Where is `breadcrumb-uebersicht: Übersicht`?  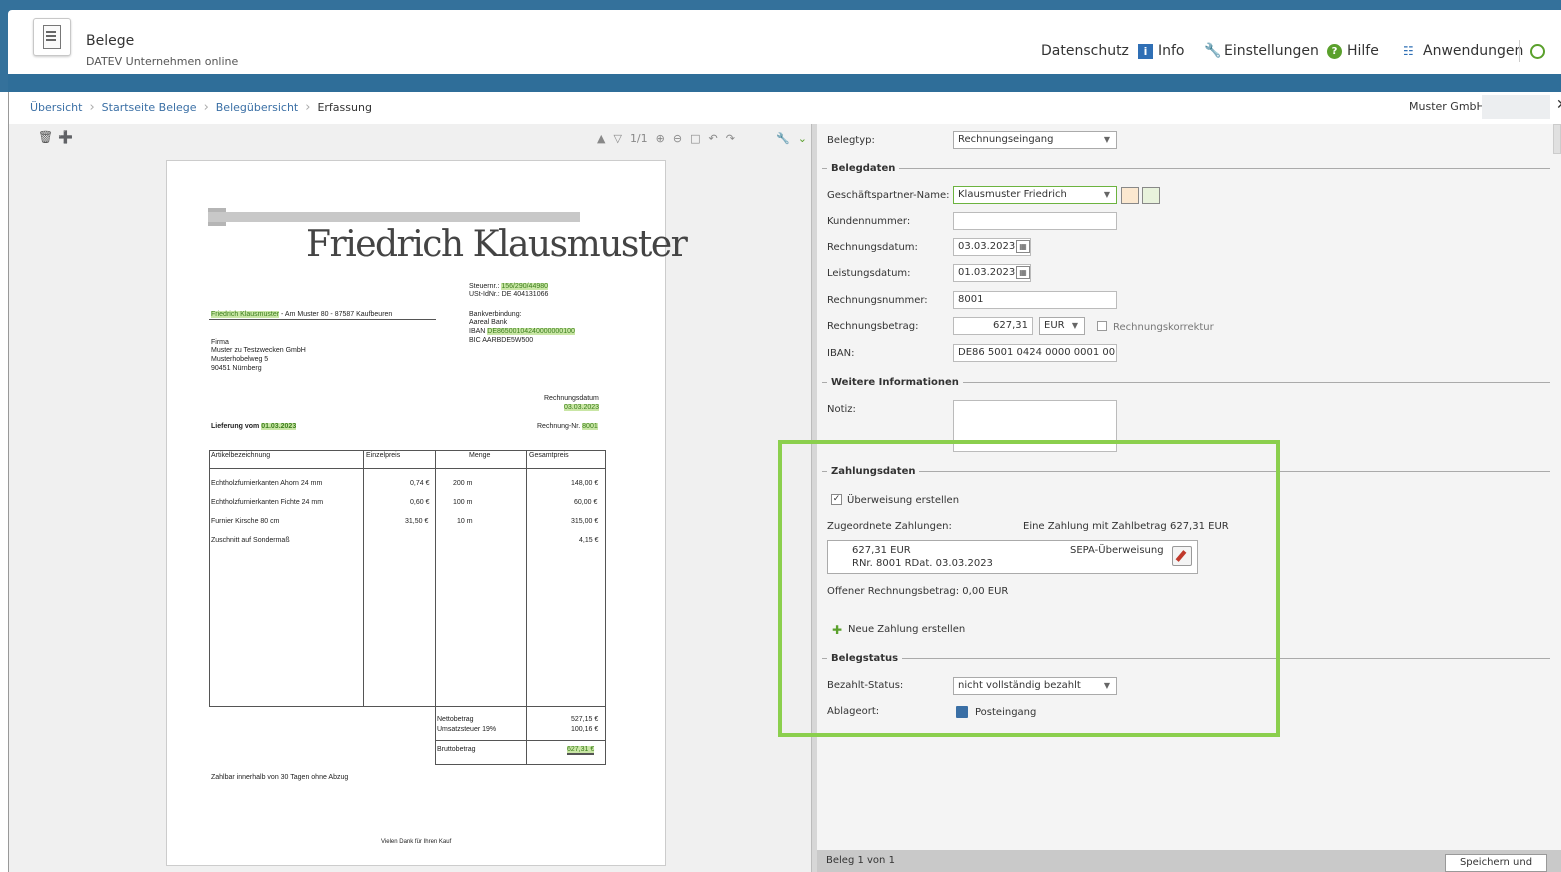 breadcrumb-uebersicht: Übersicht is located at coordinates (56, 107).